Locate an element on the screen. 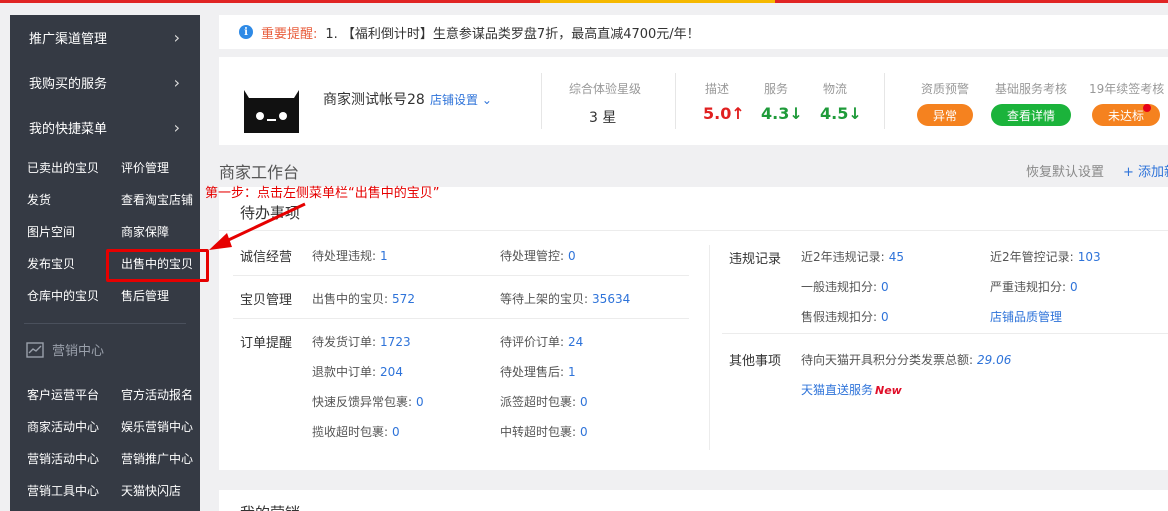  todo-item: 待发货订单: 1723 is located at coordinates (361, 341).